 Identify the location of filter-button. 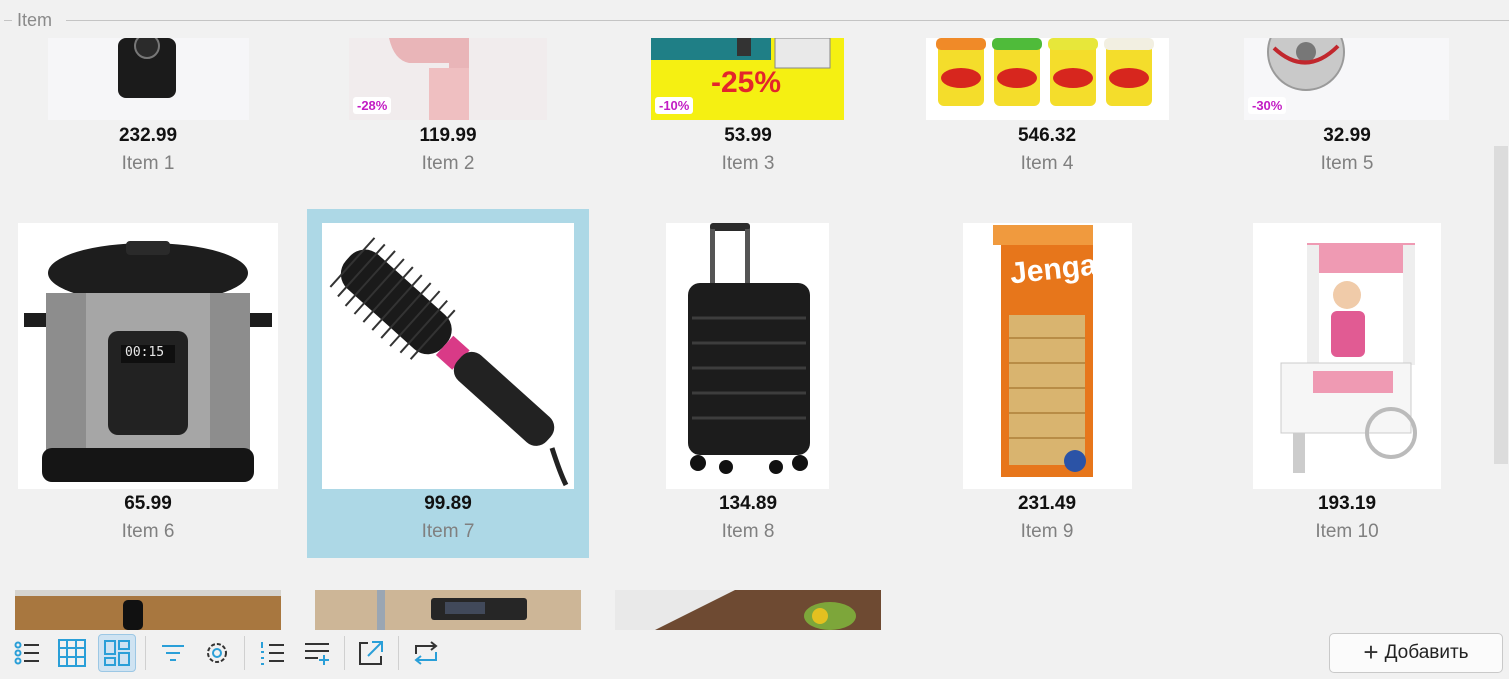
(173, 653).